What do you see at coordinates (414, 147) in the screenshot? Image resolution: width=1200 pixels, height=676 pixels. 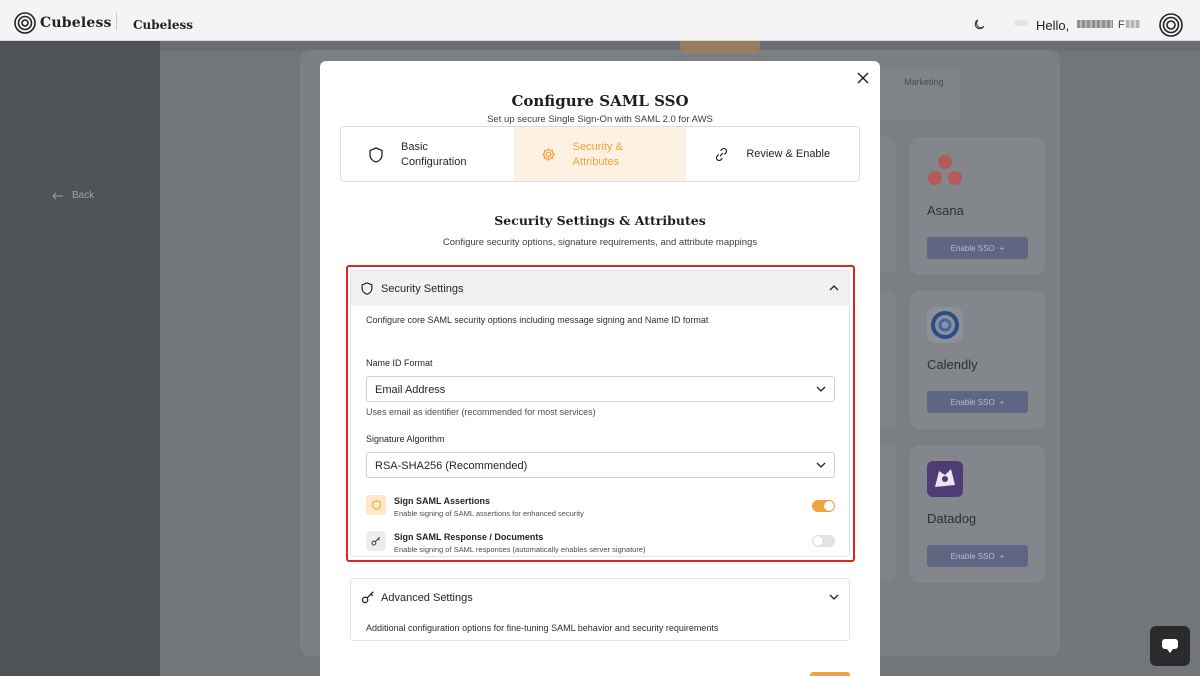 I see `step-label-line1: Basic` at bounding box center [414, 147].